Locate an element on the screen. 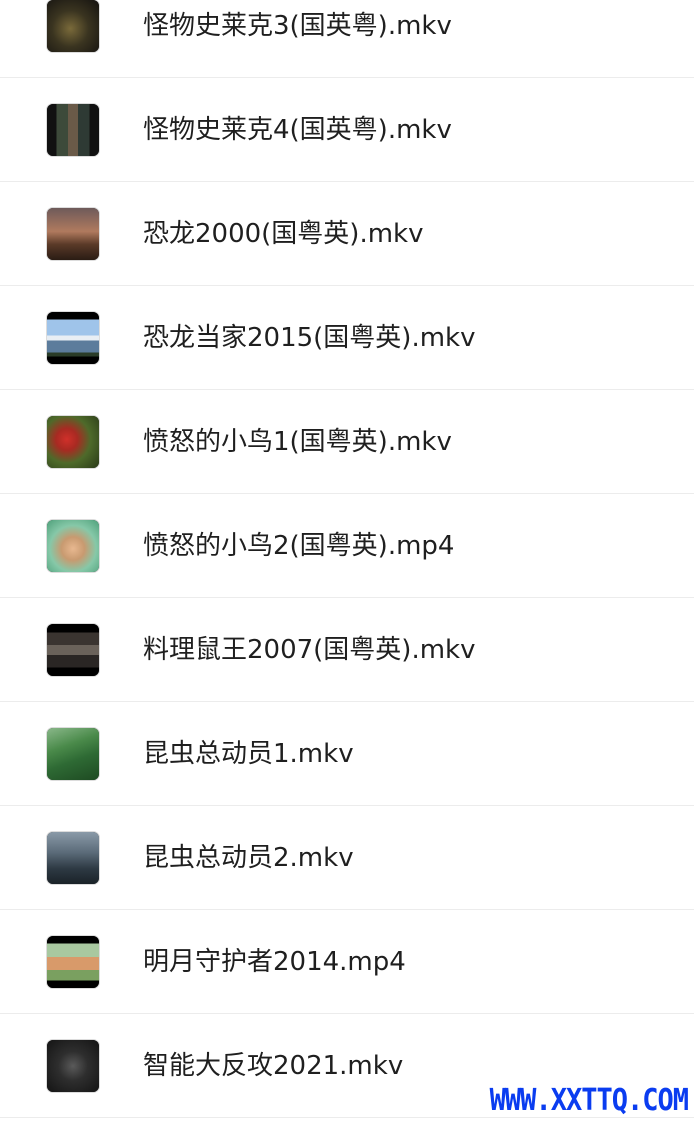 The image size is (694, 1124). site-watermark: WWW.XXTTQ.COM is located at coordinates (589, 1100).